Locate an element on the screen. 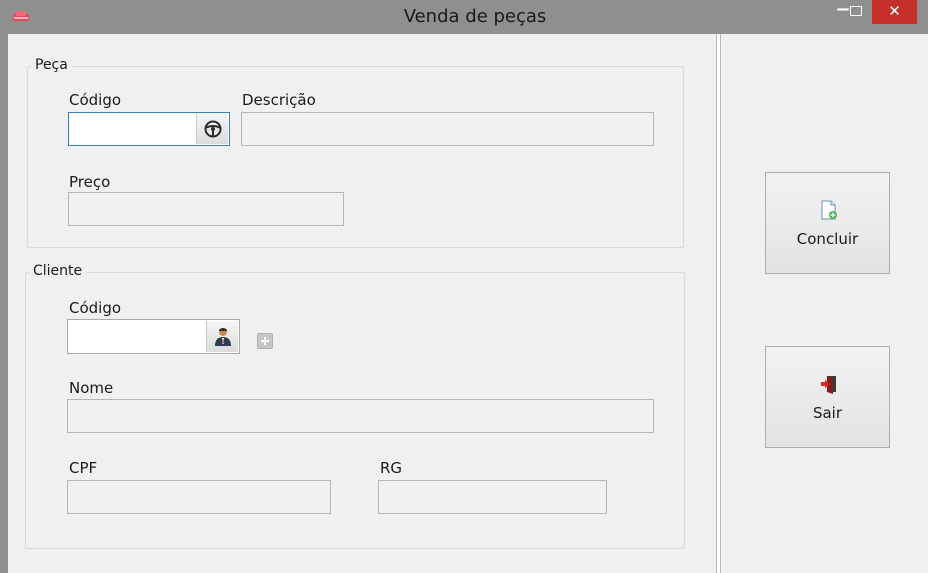 The height and width of the screenshot is (573, 928). cliente-nome-input is located at coordinates (360, 416).